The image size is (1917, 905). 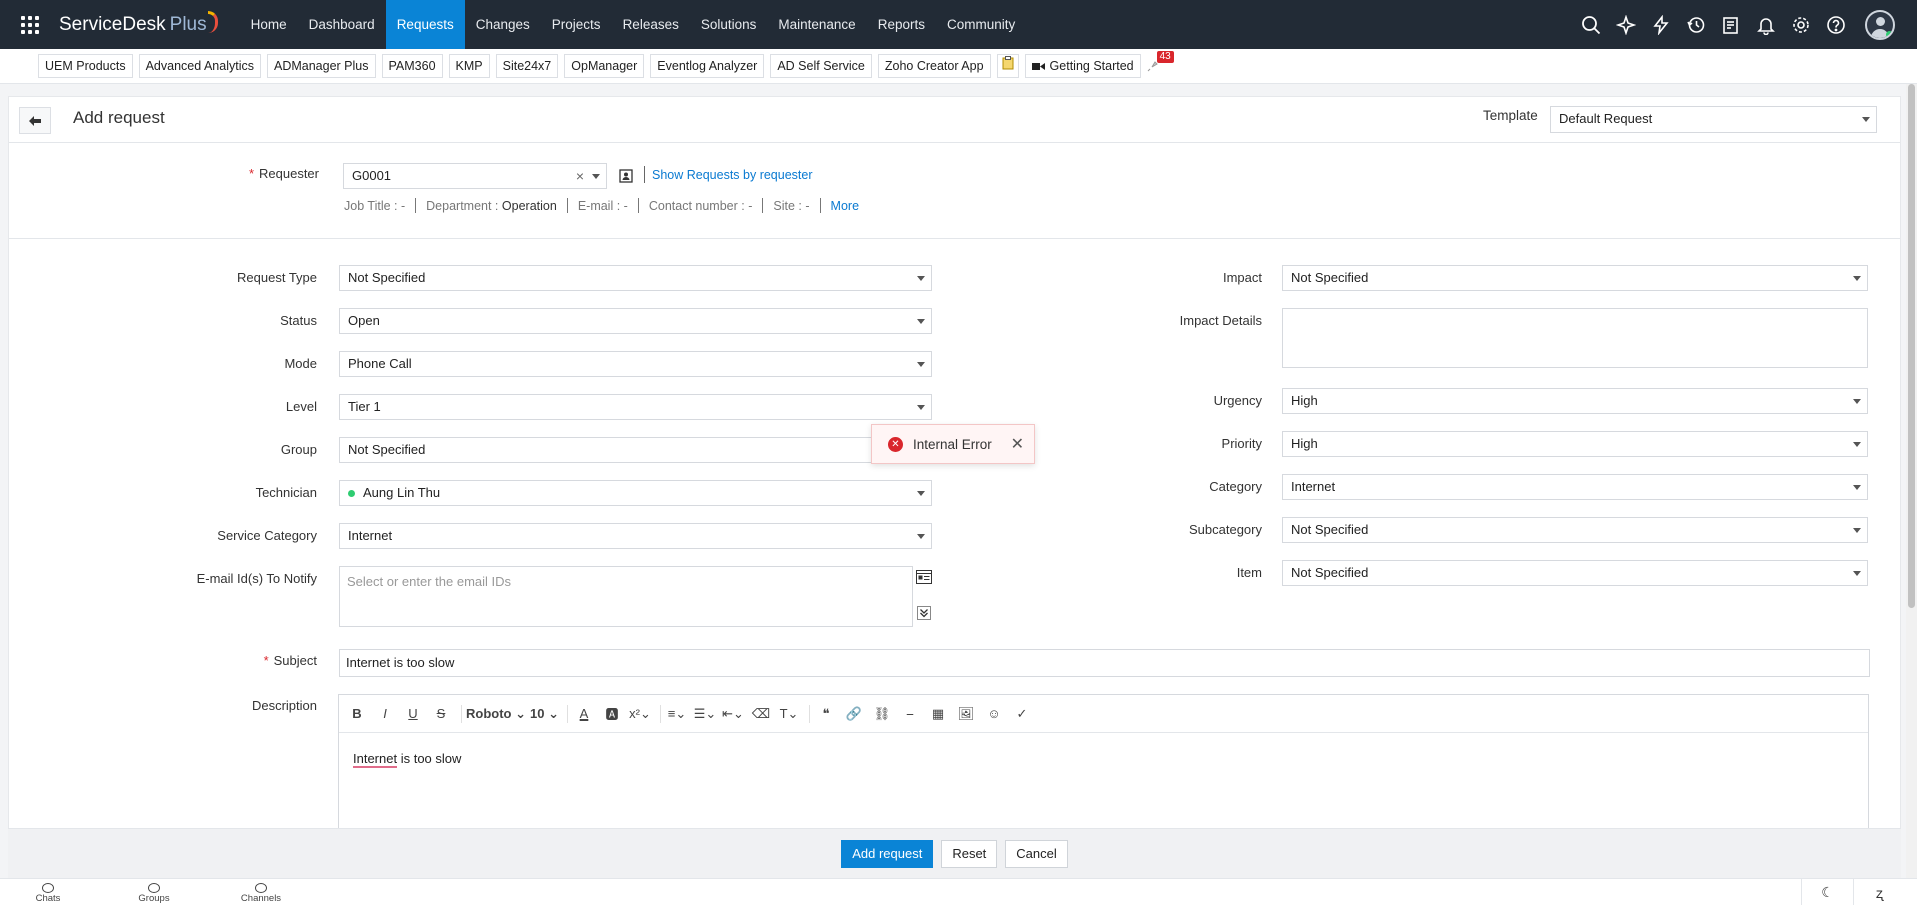 What do you see at coordinates (1575, 278) in the screenshot?
I see `impact-select: Not Specified` at bounding box center [1575, 278].